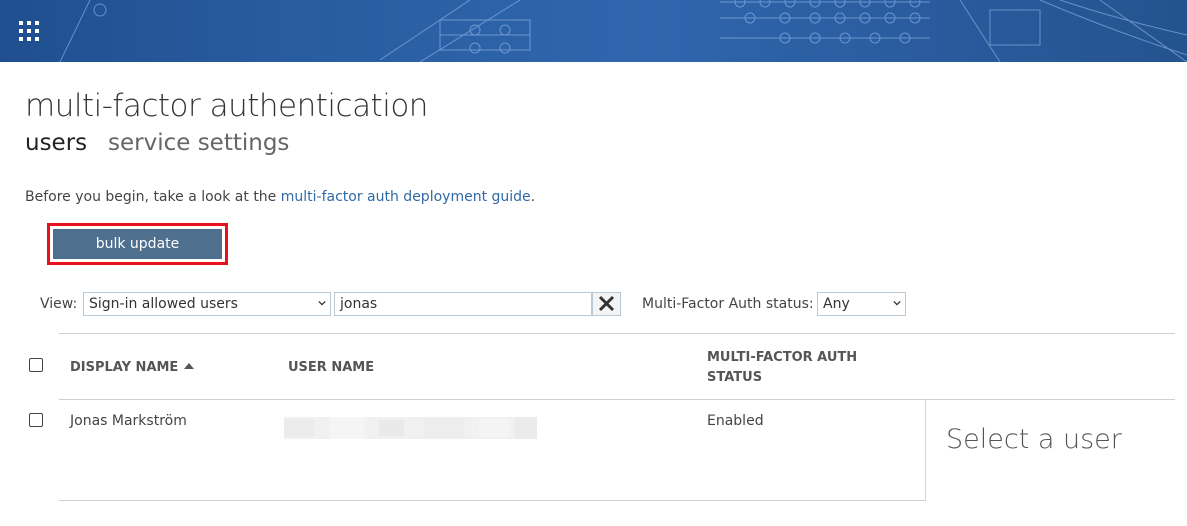  Describe the element at coordinates (782, 357) in the screenshot. I see `column-header-mfa-status-line1: MULTI-FACTOR AUTH` at that location.